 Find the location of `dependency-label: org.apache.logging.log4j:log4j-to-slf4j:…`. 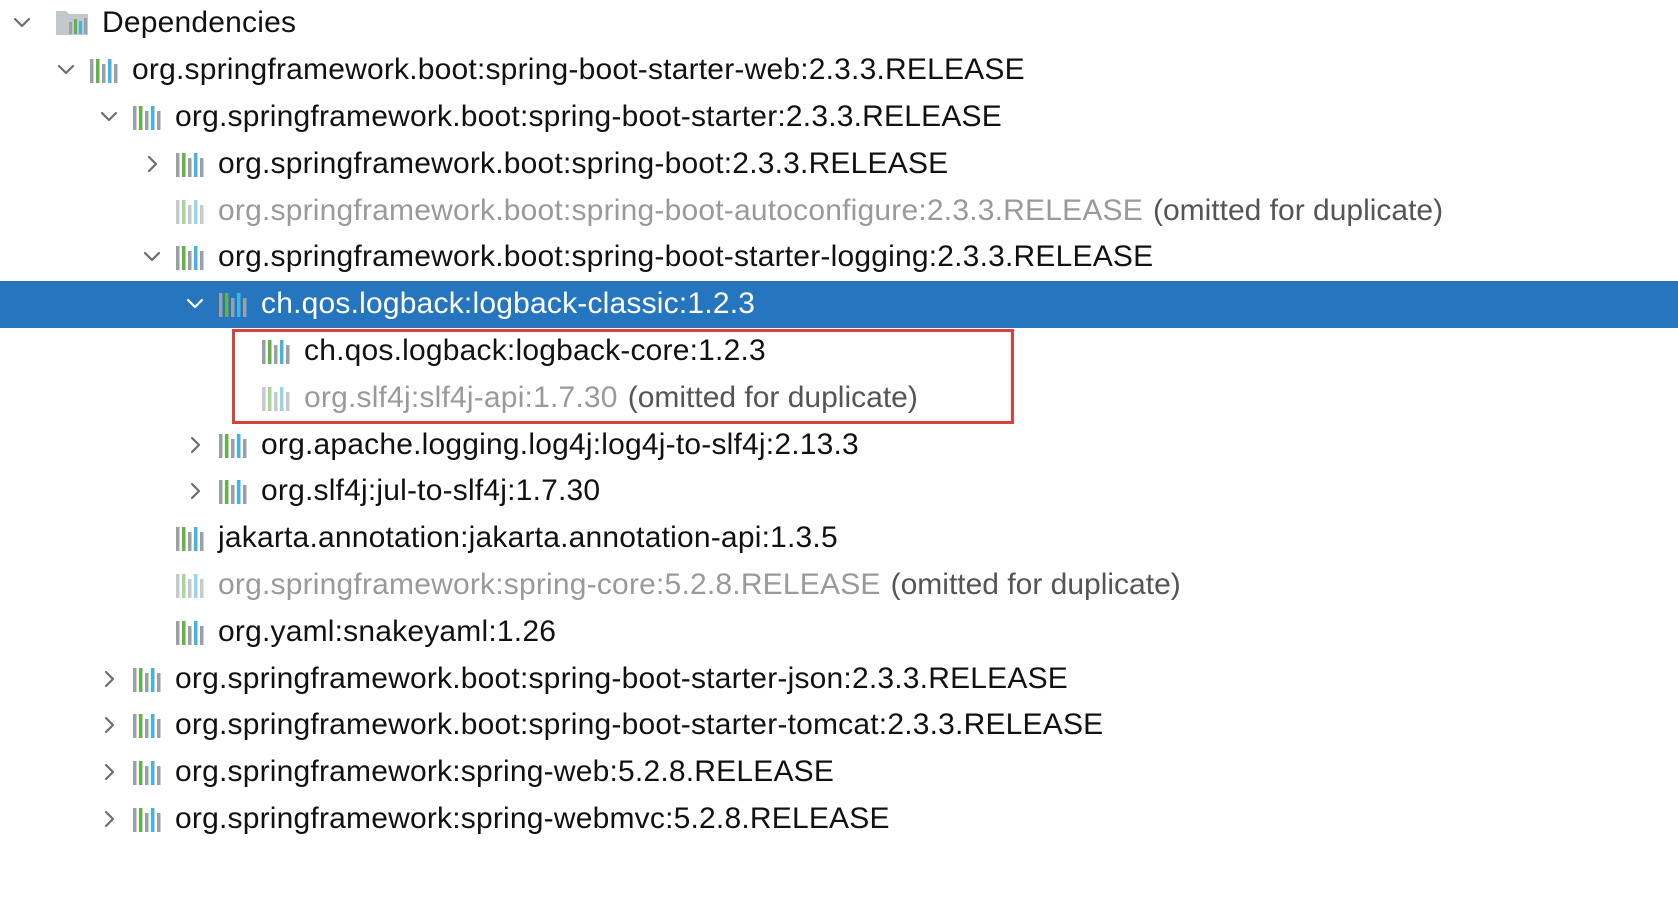

dependency-label: org.apache.logging.log4j:log4j-to-slf4j:… is located at coordinates (560, 444).